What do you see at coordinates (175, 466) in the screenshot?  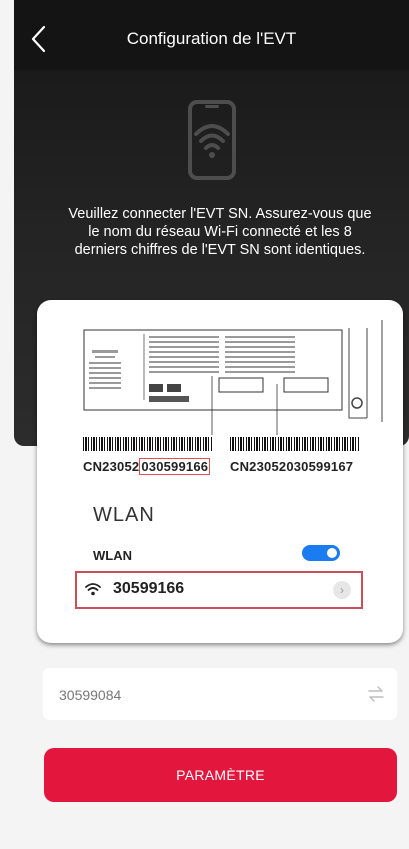 I see `serial-highlight: 030599166` at bounding box center [175, 466].